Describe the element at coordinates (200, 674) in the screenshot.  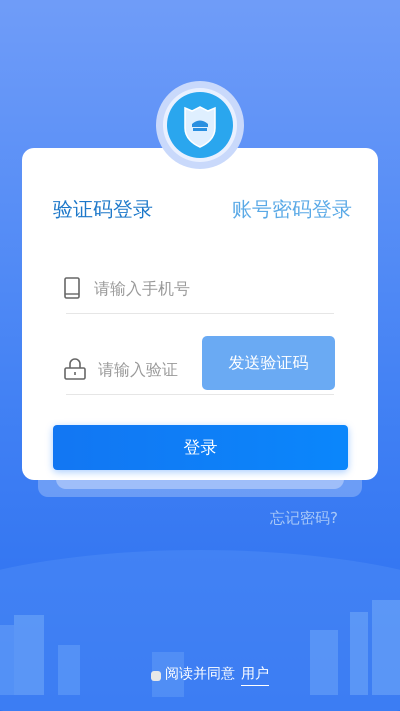
I see `agreement-text: 阅读并同意` at that location.